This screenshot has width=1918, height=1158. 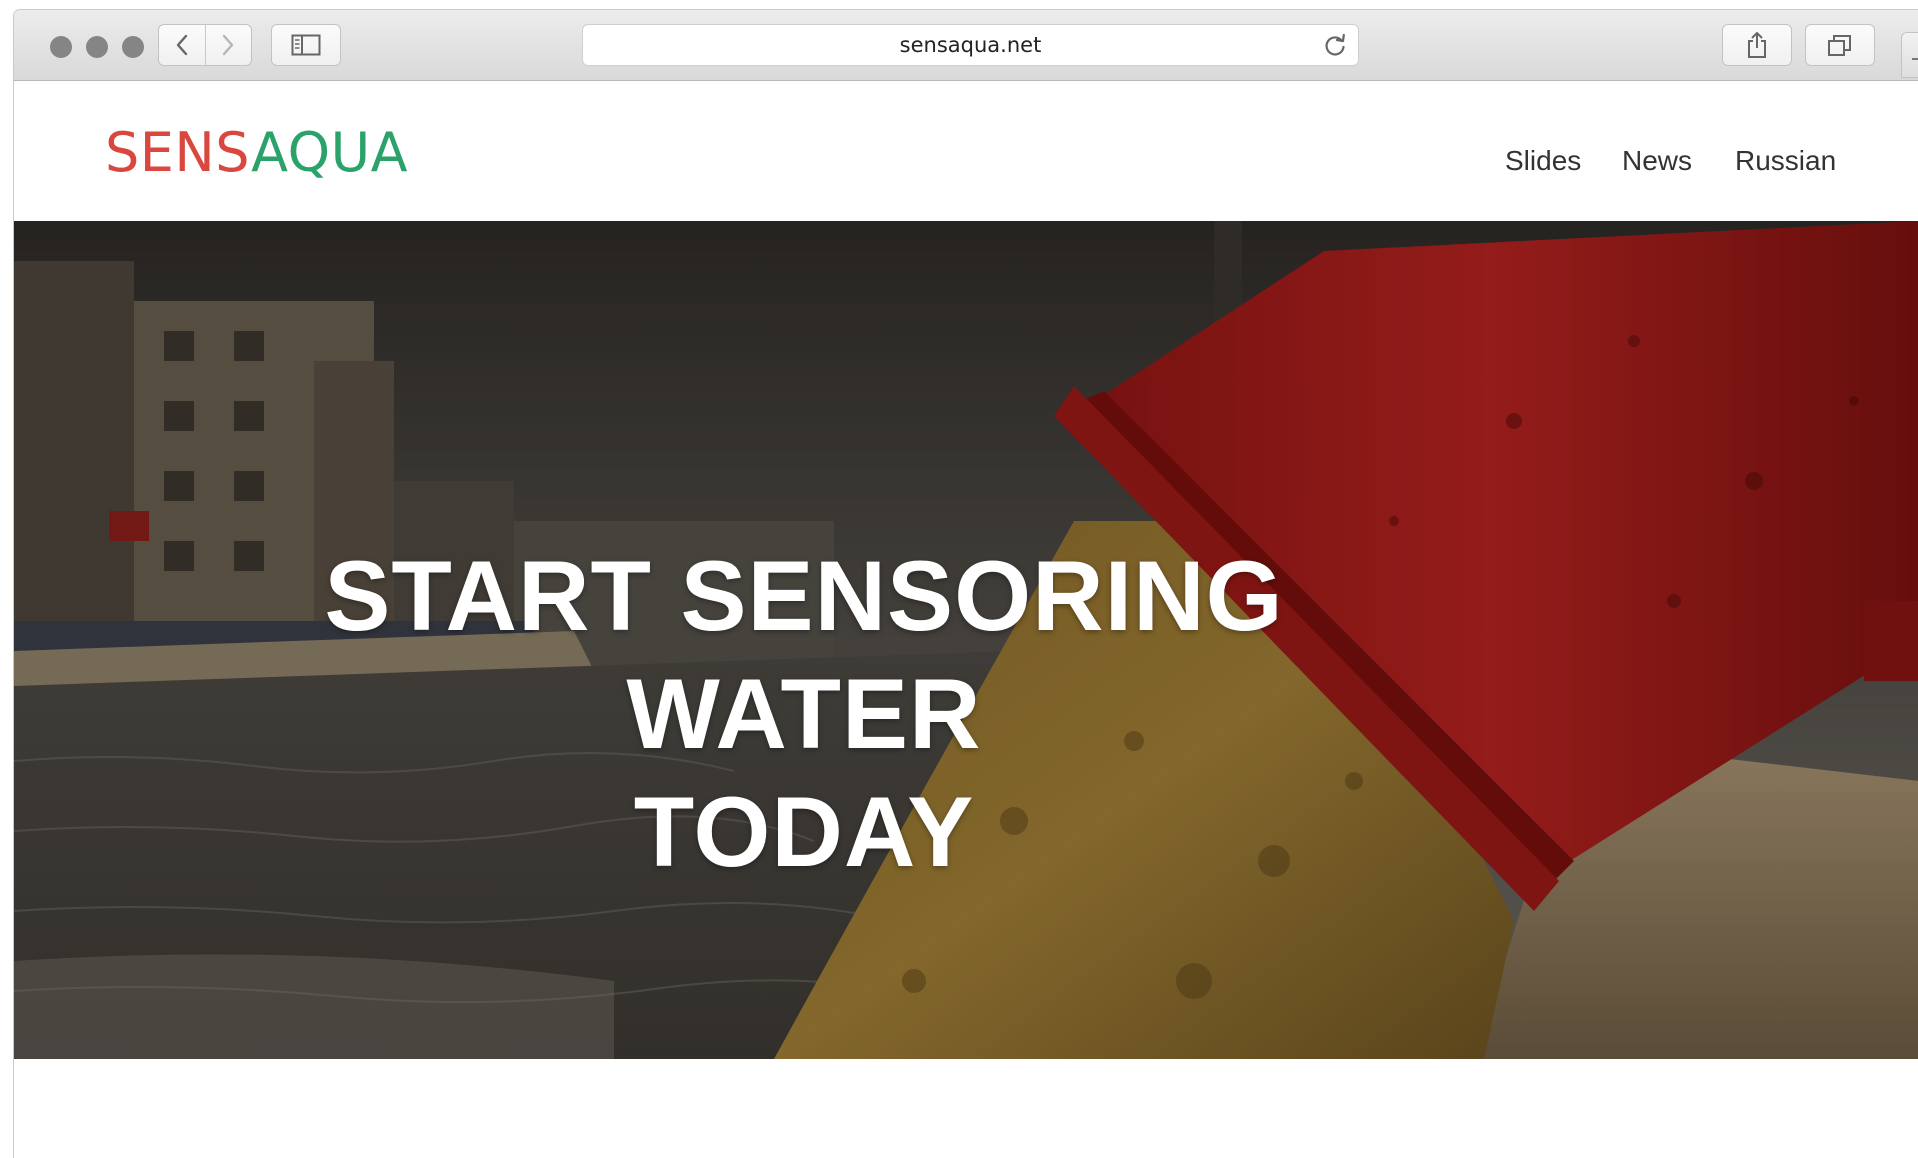 I want to click on url-text: sensaqua.net, so click(x=970, y=45).